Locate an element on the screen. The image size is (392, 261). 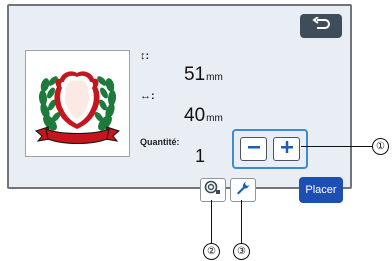
plus-icon is located at coordinates (287, 149).